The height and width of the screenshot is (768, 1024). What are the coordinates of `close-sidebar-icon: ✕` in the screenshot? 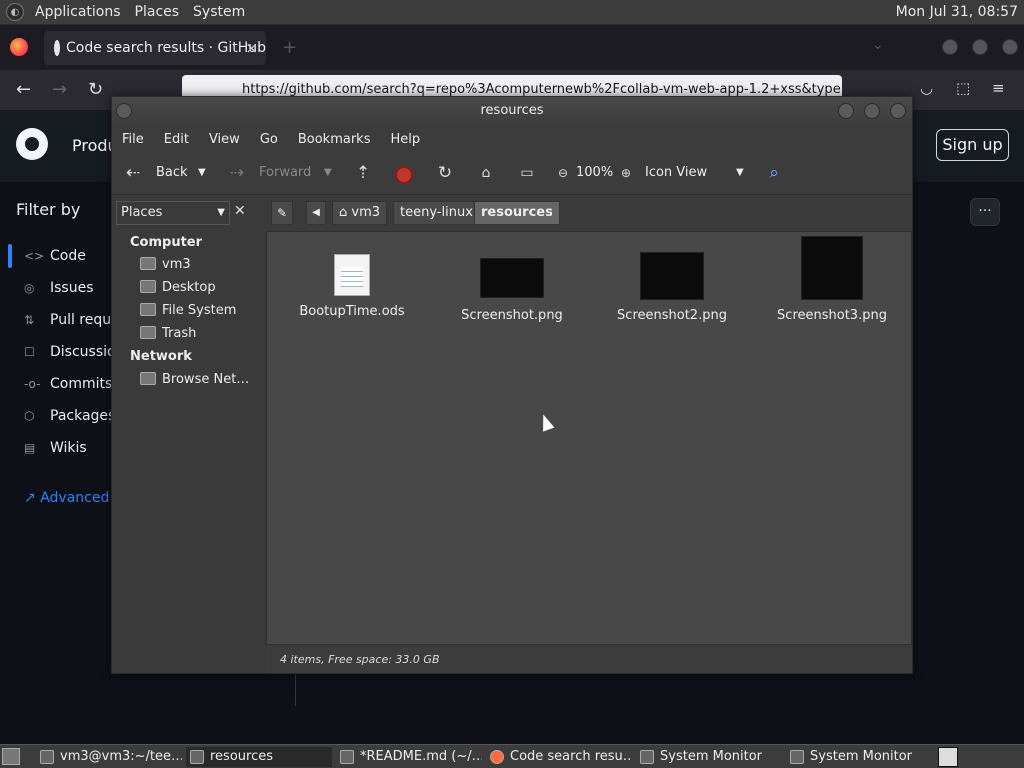 It's located at (240, 211).